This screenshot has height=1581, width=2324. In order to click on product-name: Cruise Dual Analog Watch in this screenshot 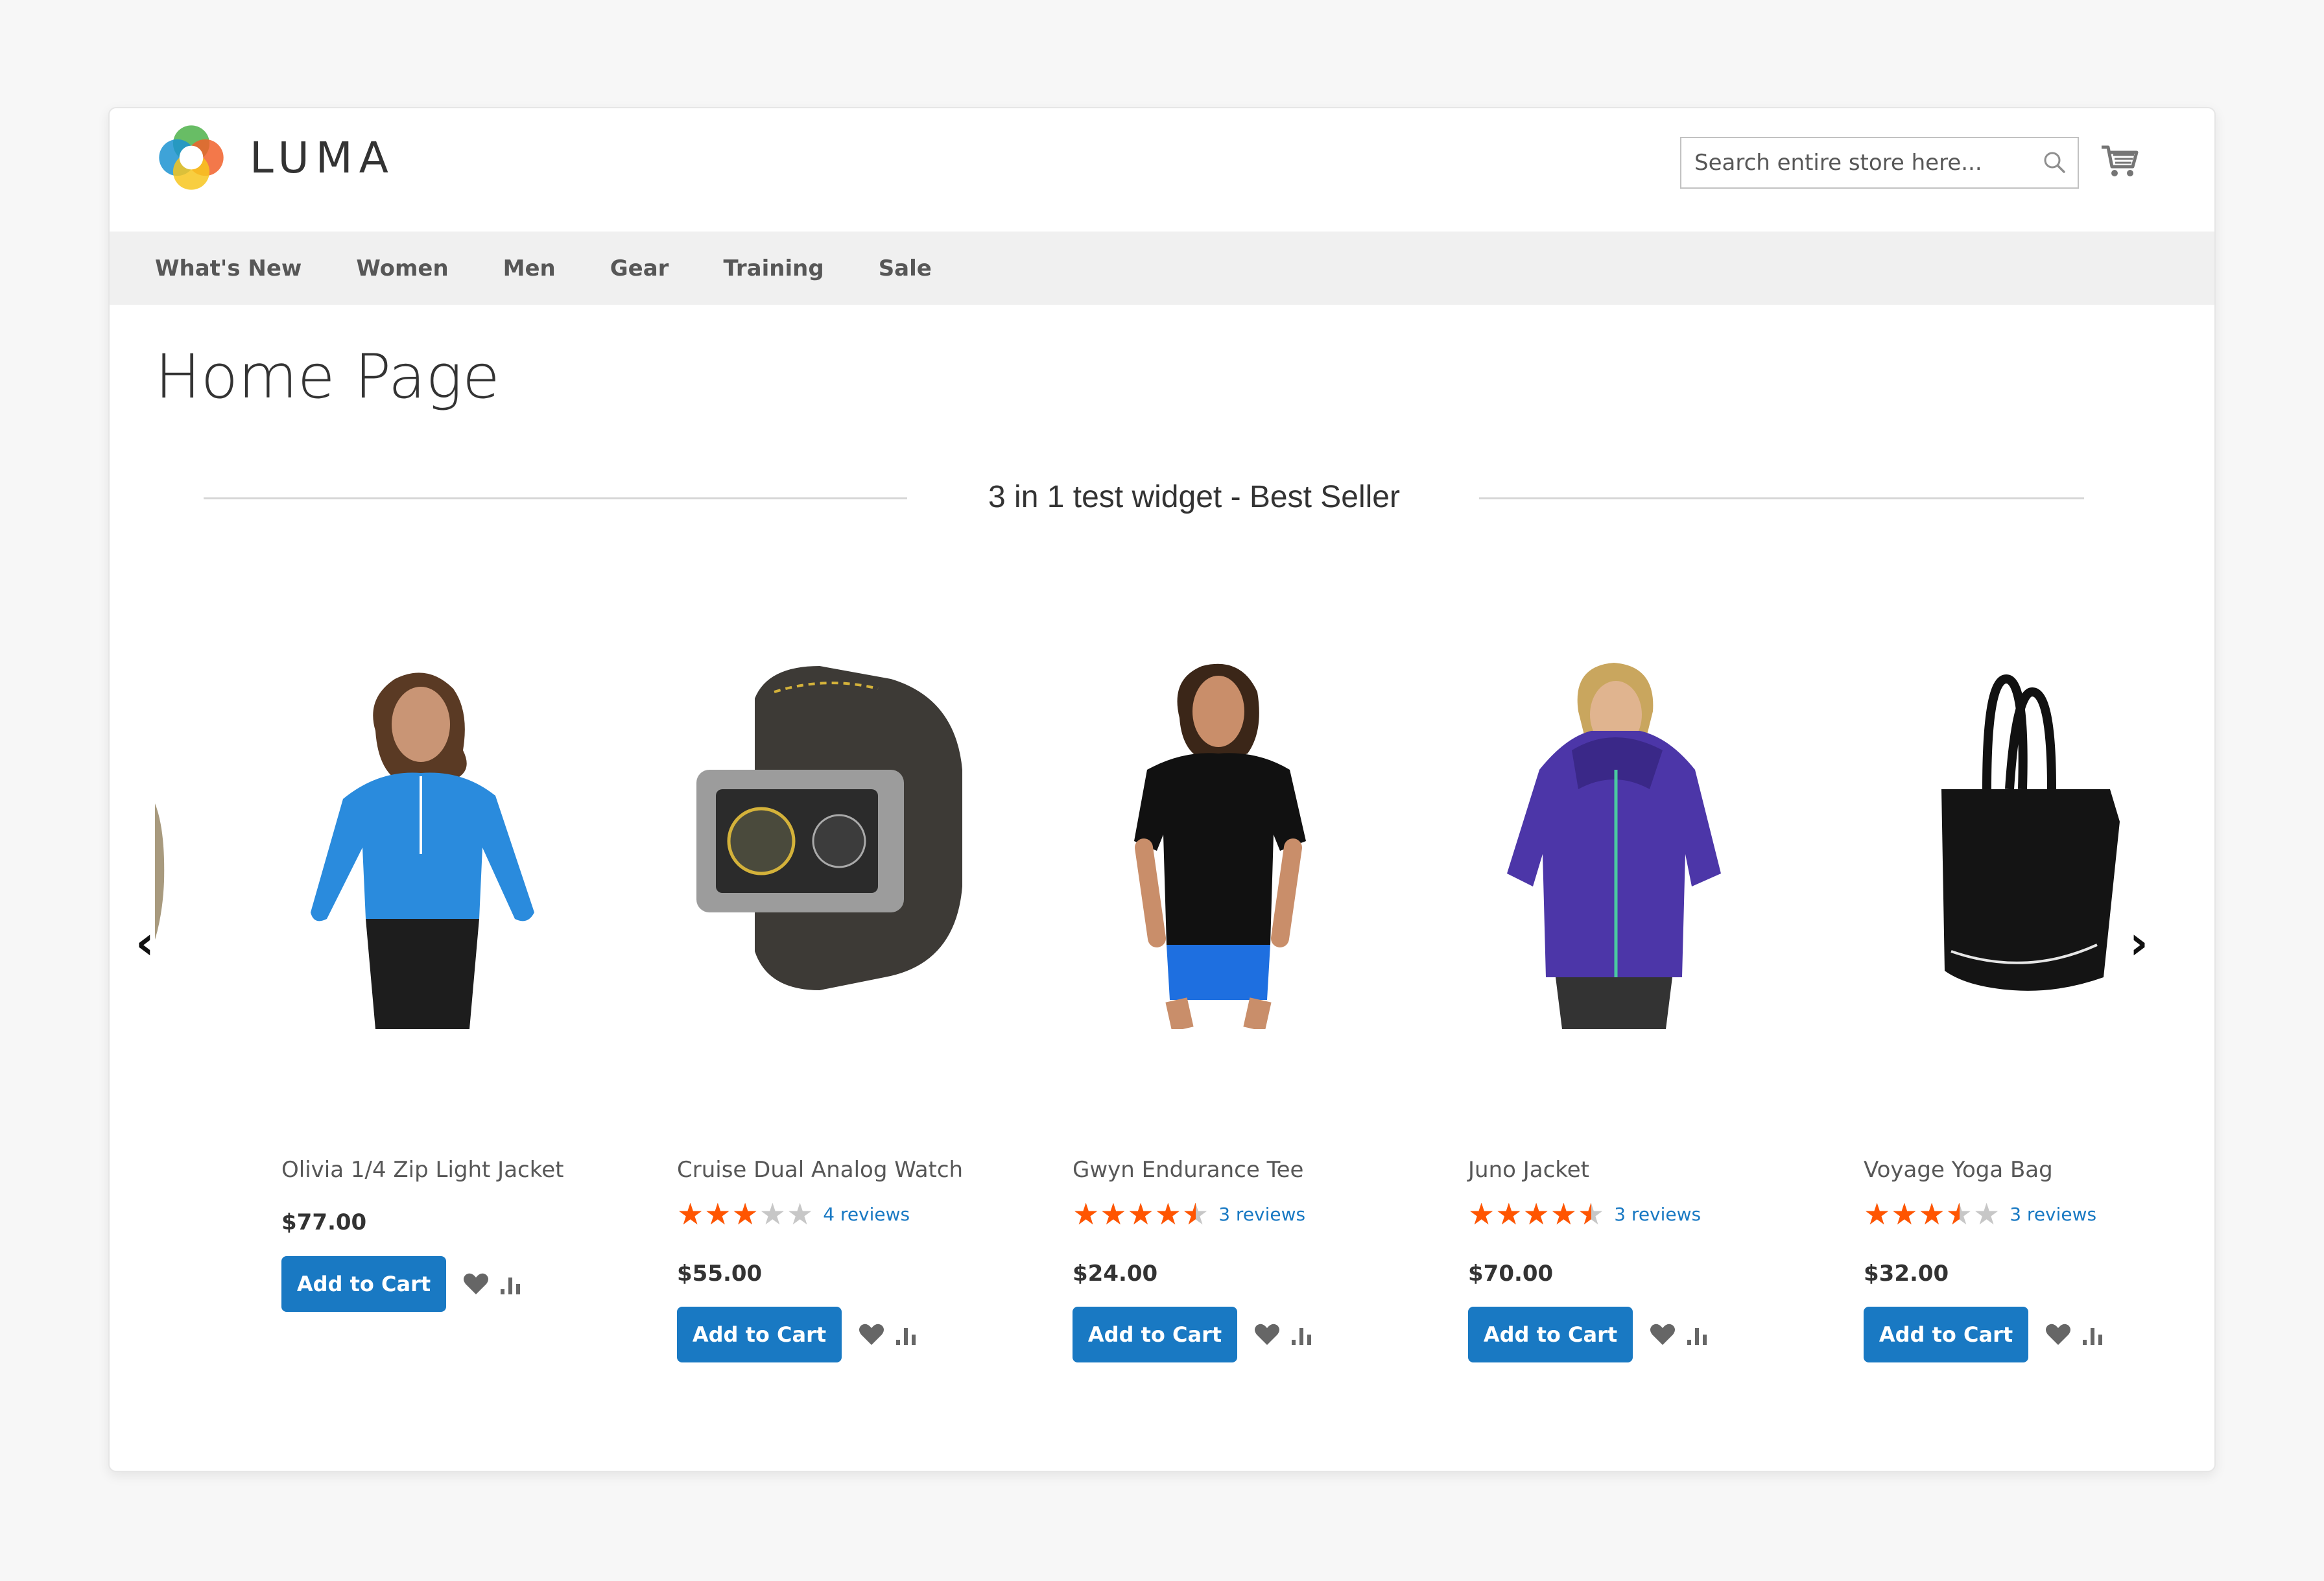, I will do `click(820, 1170)`.